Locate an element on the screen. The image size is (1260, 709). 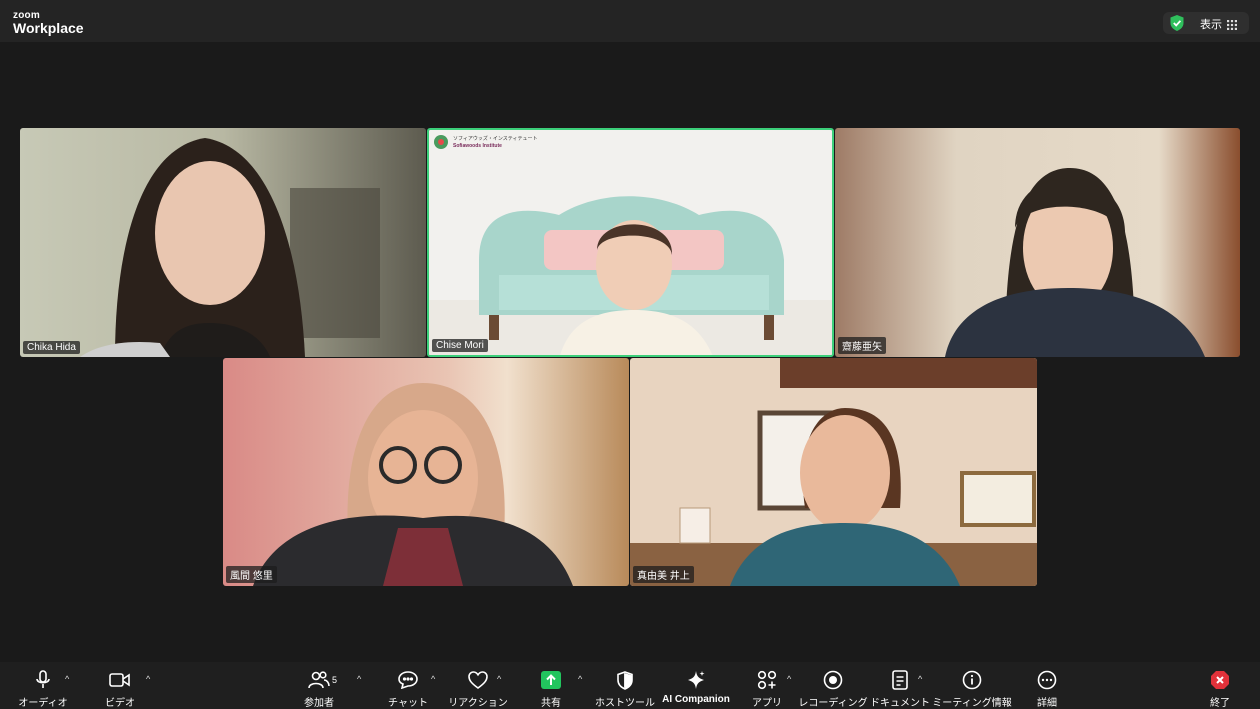
shield-check-icon is located at coordinates (1177, 25).